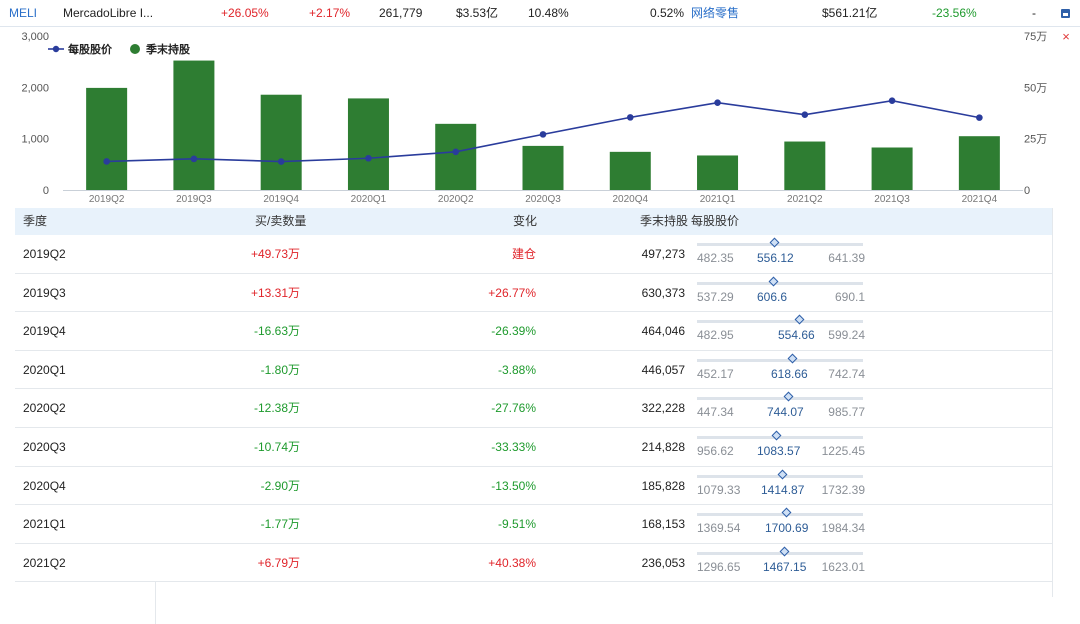 This screenshot has height=624, width=1080. I want to click on change-cell: -33.33%, so click(513, 446).